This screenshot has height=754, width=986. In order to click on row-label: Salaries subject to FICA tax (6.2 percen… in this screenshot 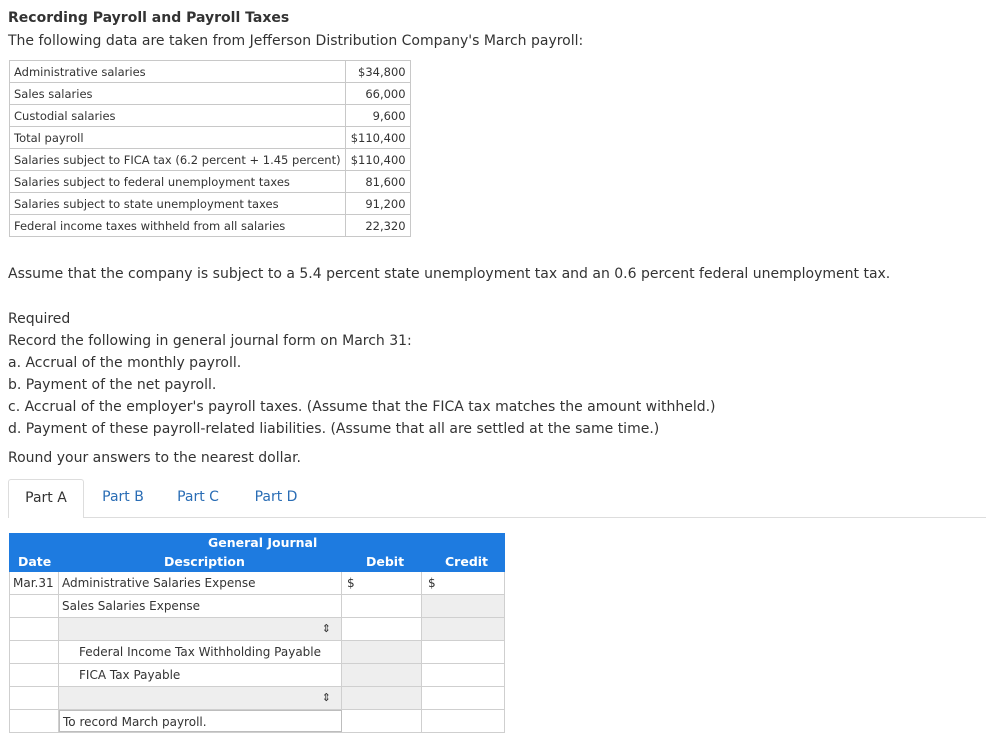, I will do `click(177, 159)`.